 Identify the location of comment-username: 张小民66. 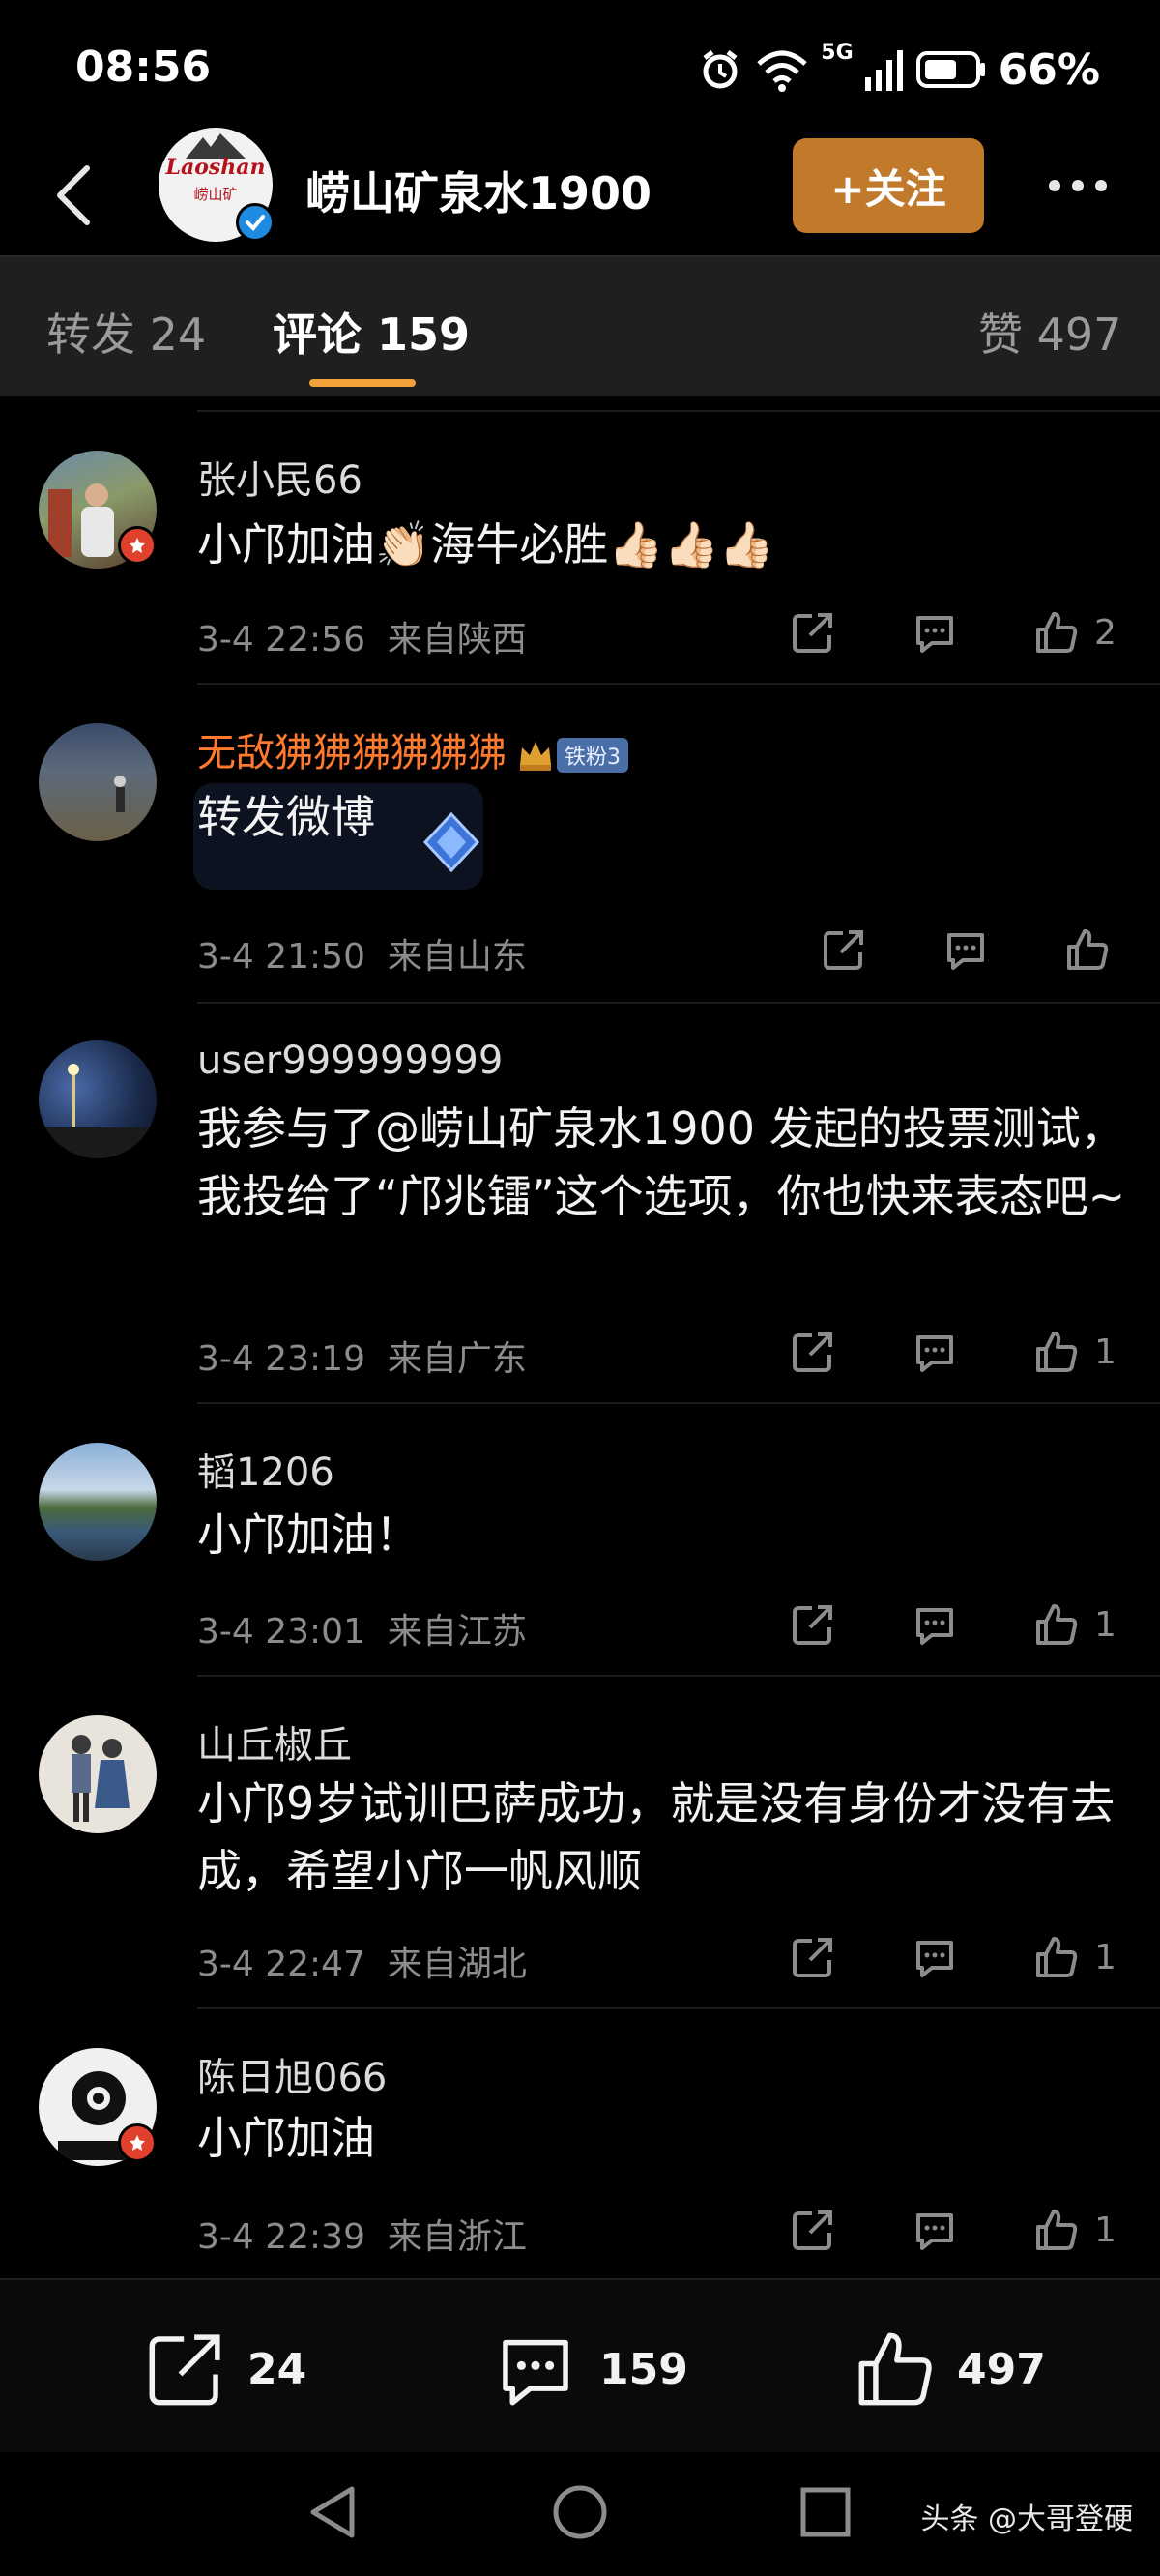
(280, 477).